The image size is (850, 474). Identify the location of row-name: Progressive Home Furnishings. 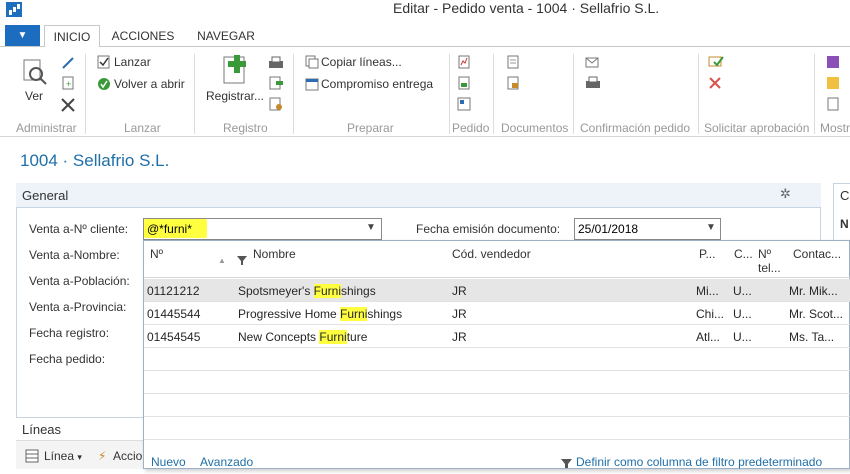
(320, 314).